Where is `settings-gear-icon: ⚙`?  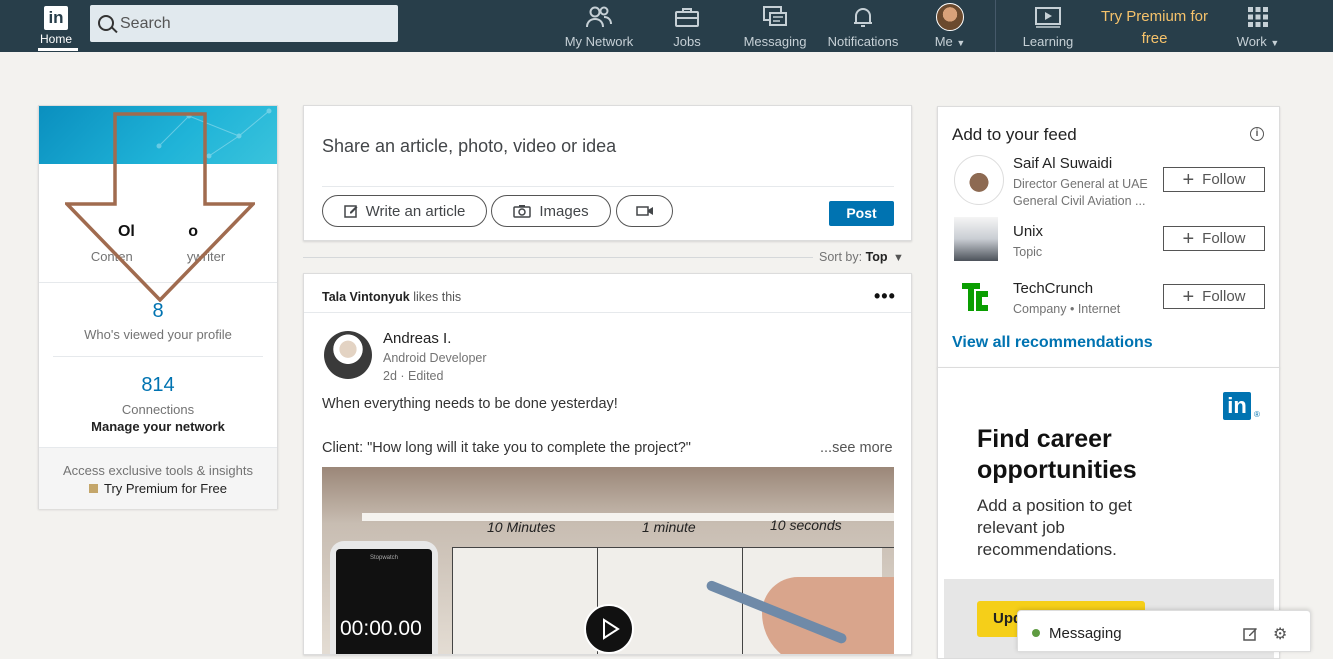
settings-gear-icon: ⚙ is located at coordinates (1280, 634).